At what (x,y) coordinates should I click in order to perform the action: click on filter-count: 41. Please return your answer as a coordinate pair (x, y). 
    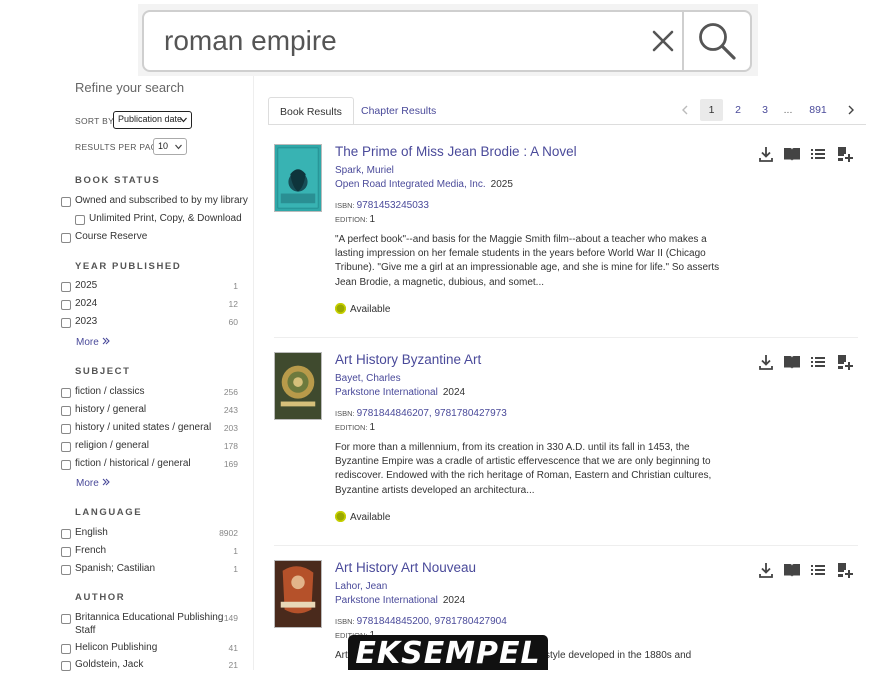
    Looking at the image, I should click on (233, 648).